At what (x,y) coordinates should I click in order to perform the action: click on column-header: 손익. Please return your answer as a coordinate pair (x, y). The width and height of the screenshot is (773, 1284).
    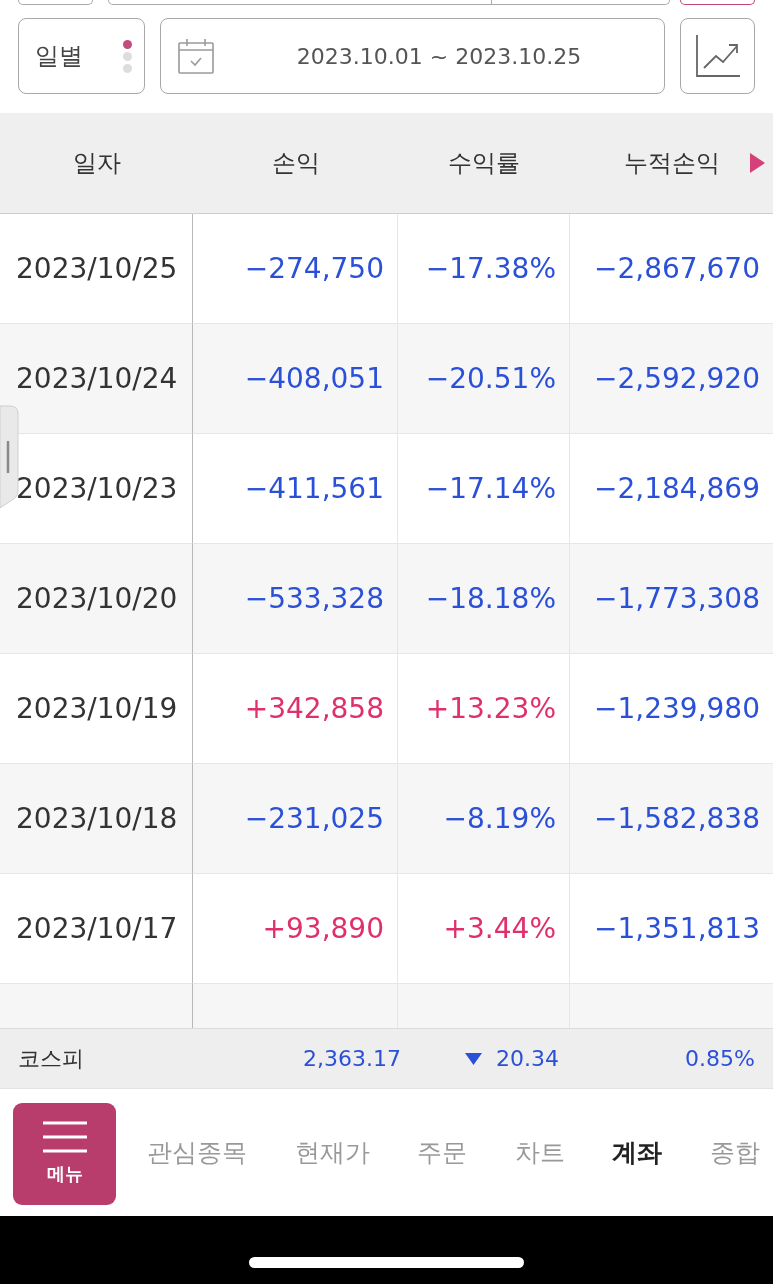
    Looking at the image, I should click on (295, 163).